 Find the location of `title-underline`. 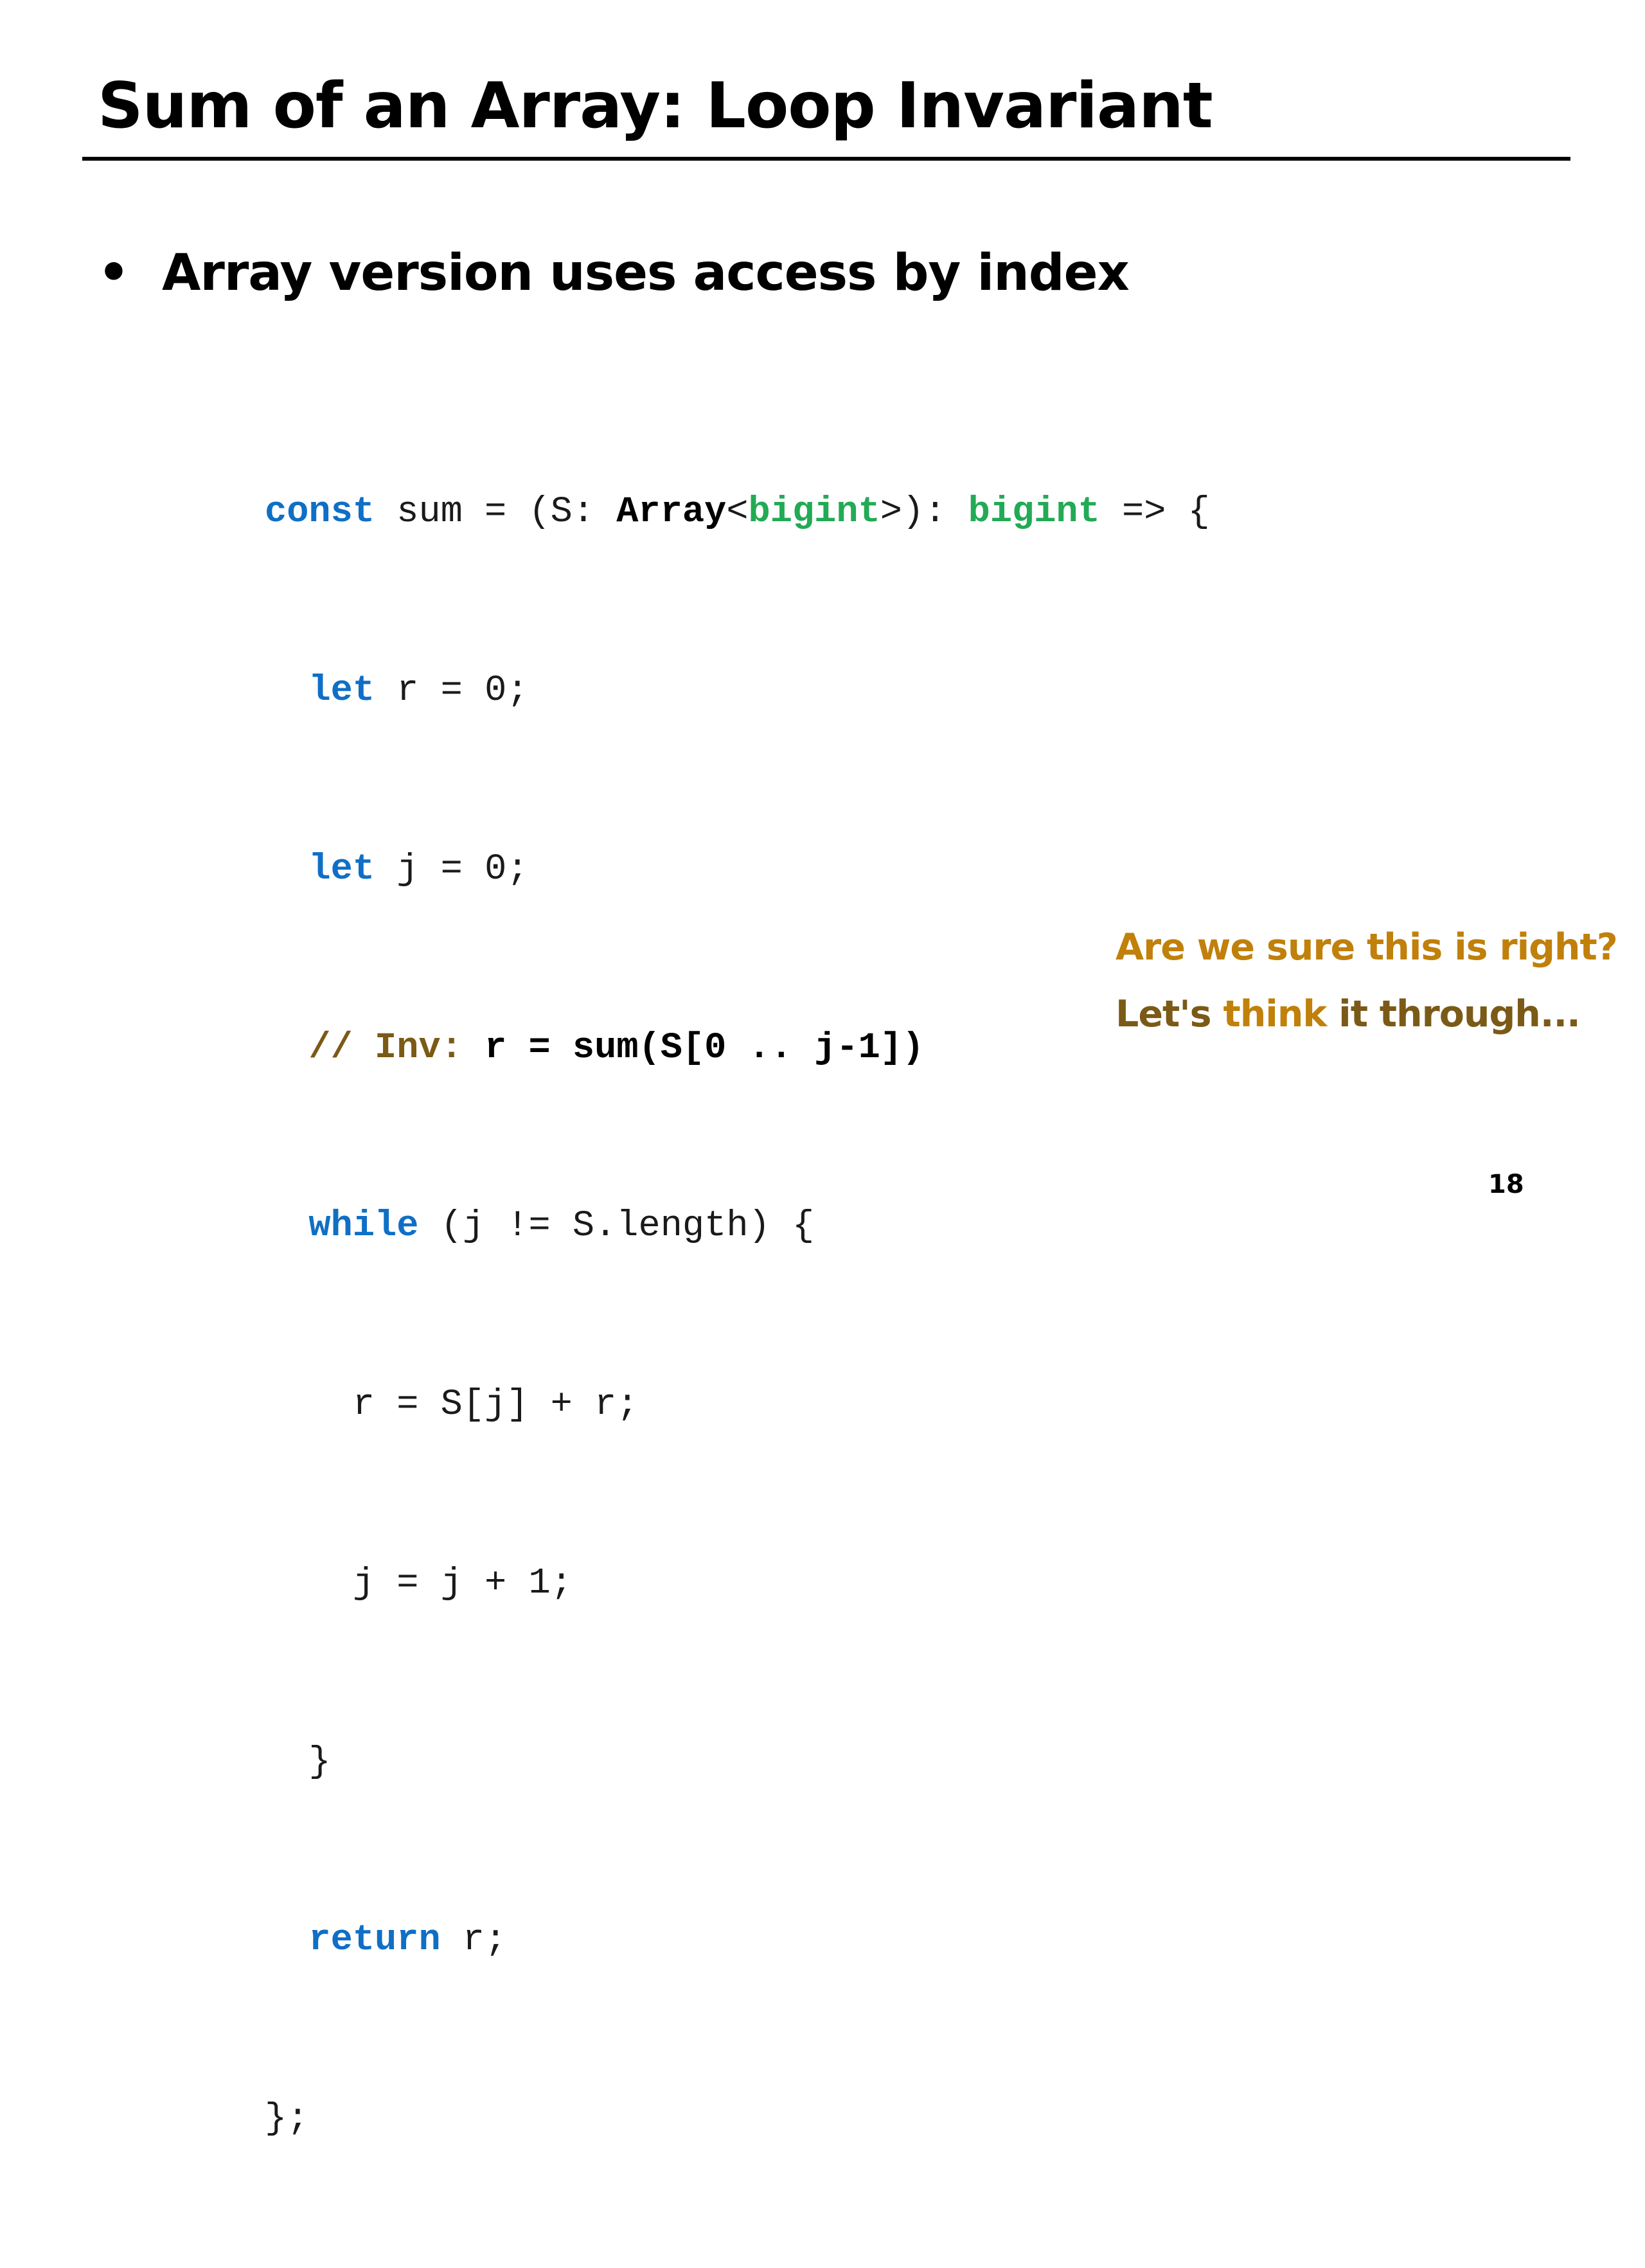

title-underline is located at coordinates (826, 159).